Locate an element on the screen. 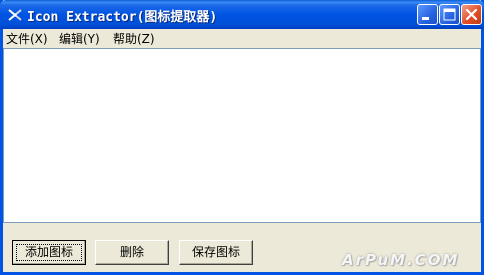 The height and width of the screenshot is (275, 484). save-icon-button: 保存图标 is located at coordinates (216, 252).